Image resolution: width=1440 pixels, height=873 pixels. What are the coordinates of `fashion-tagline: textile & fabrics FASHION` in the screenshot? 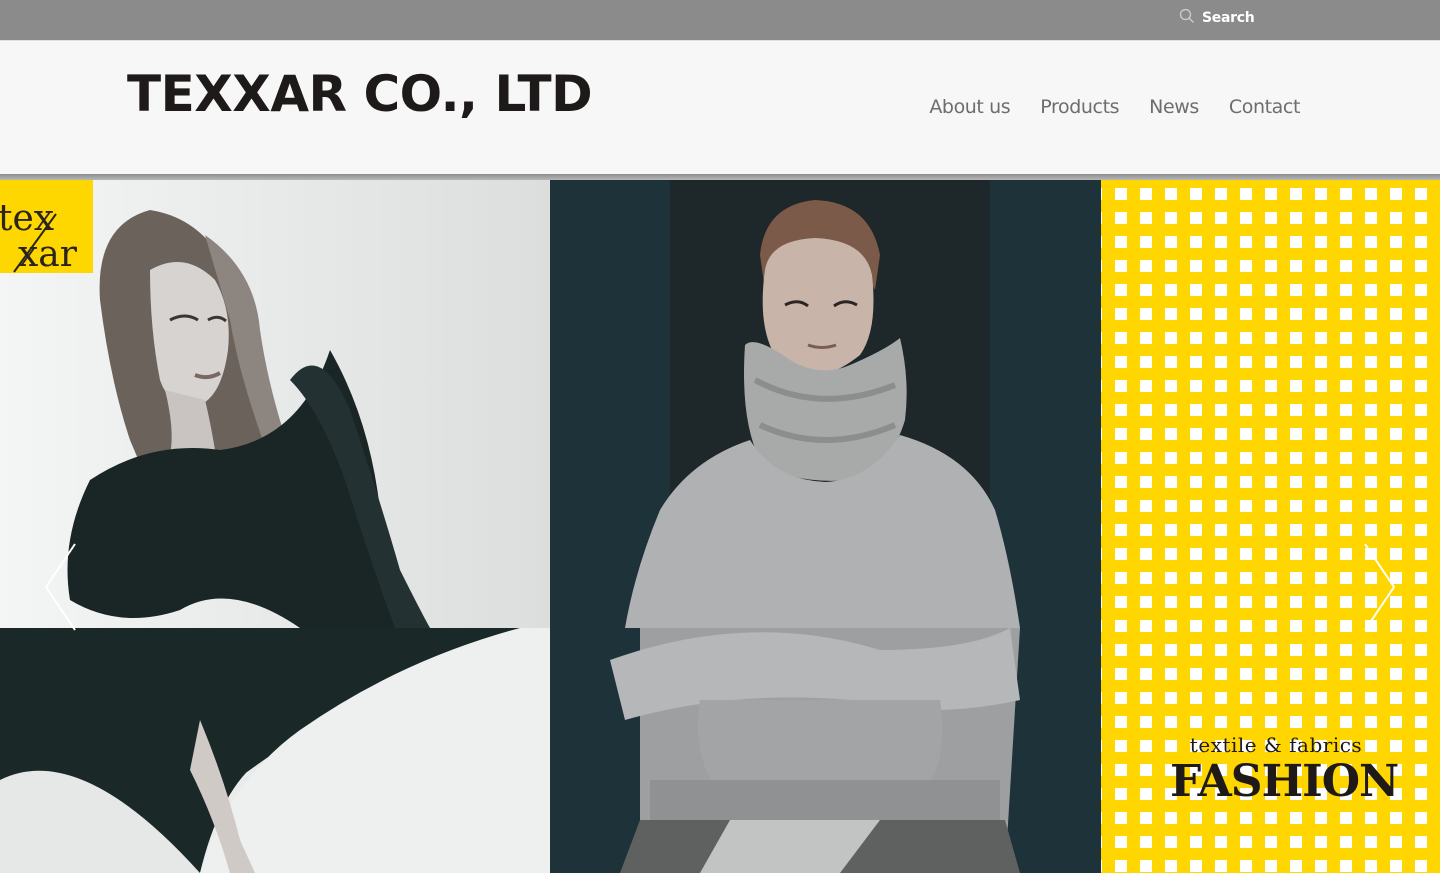 It's located at (1284, 769).